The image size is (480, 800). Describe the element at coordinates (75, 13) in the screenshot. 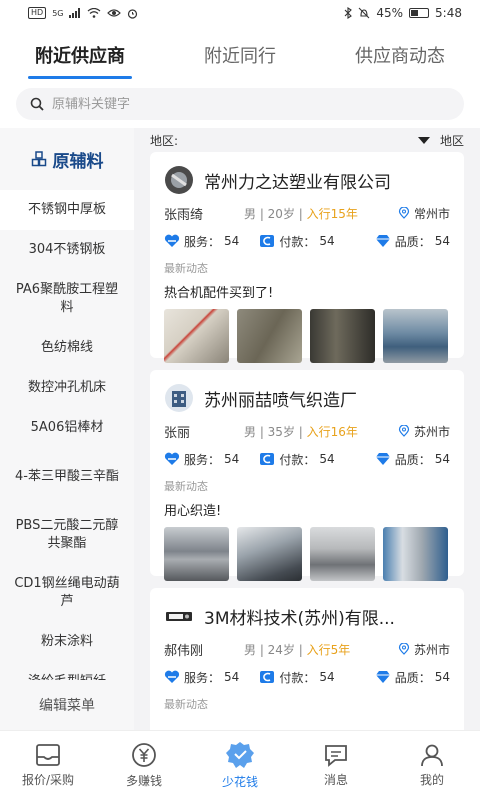

I see `signal-icon` at that location.